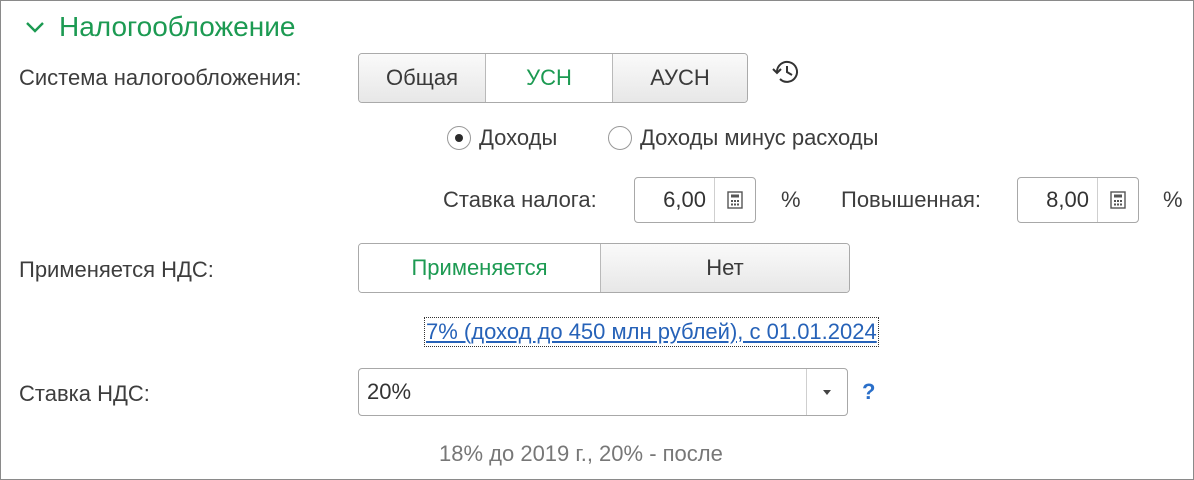  I want to click on radio-income-circle, so click(459, 138).